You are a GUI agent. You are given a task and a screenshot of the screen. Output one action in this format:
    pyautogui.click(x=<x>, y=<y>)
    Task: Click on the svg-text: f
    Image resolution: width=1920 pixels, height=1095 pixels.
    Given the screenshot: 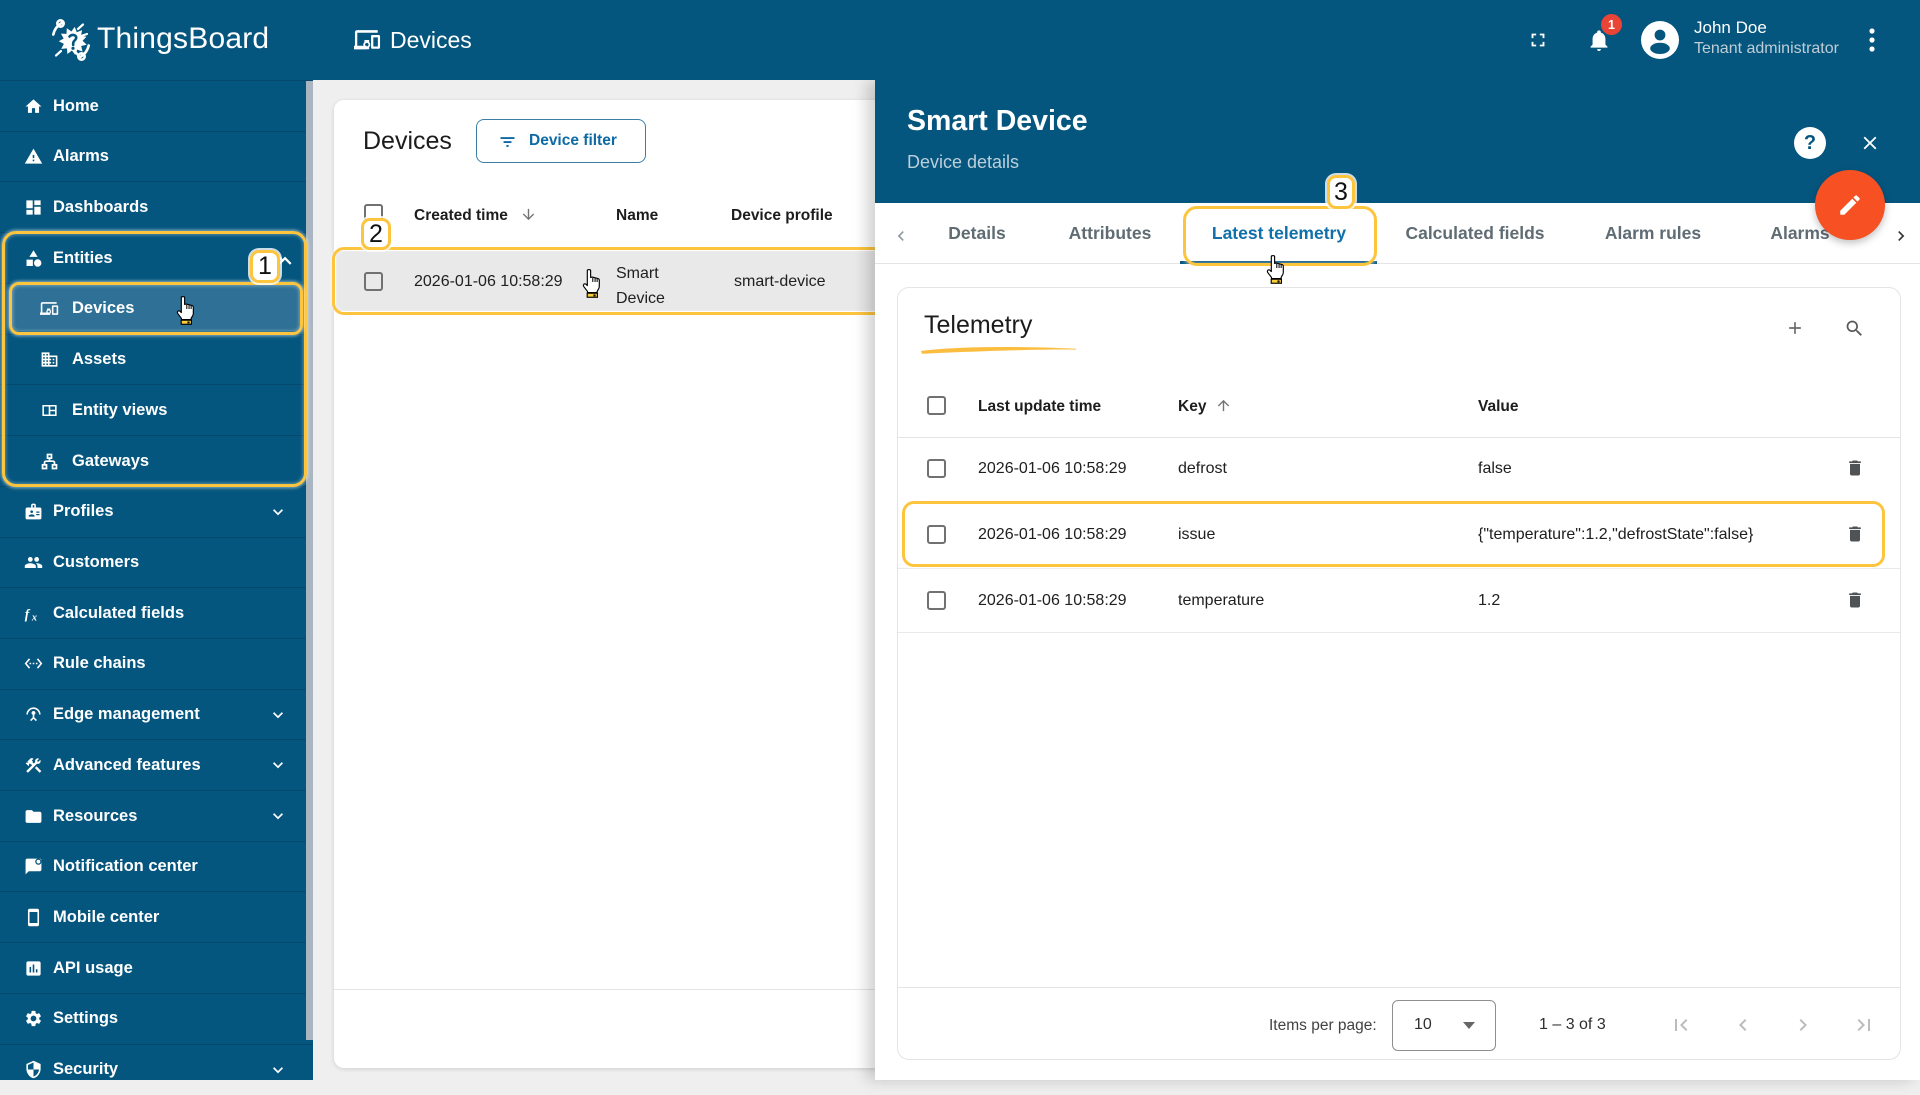 What is the action you would take?
    pyautogui.click(x=28, y=613)
    